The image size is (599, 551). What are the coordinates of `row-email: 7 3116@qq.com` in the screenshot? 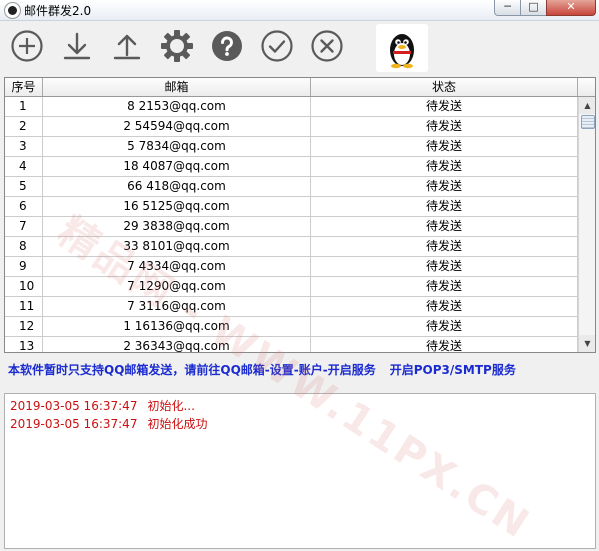 It's located at (177, 306).